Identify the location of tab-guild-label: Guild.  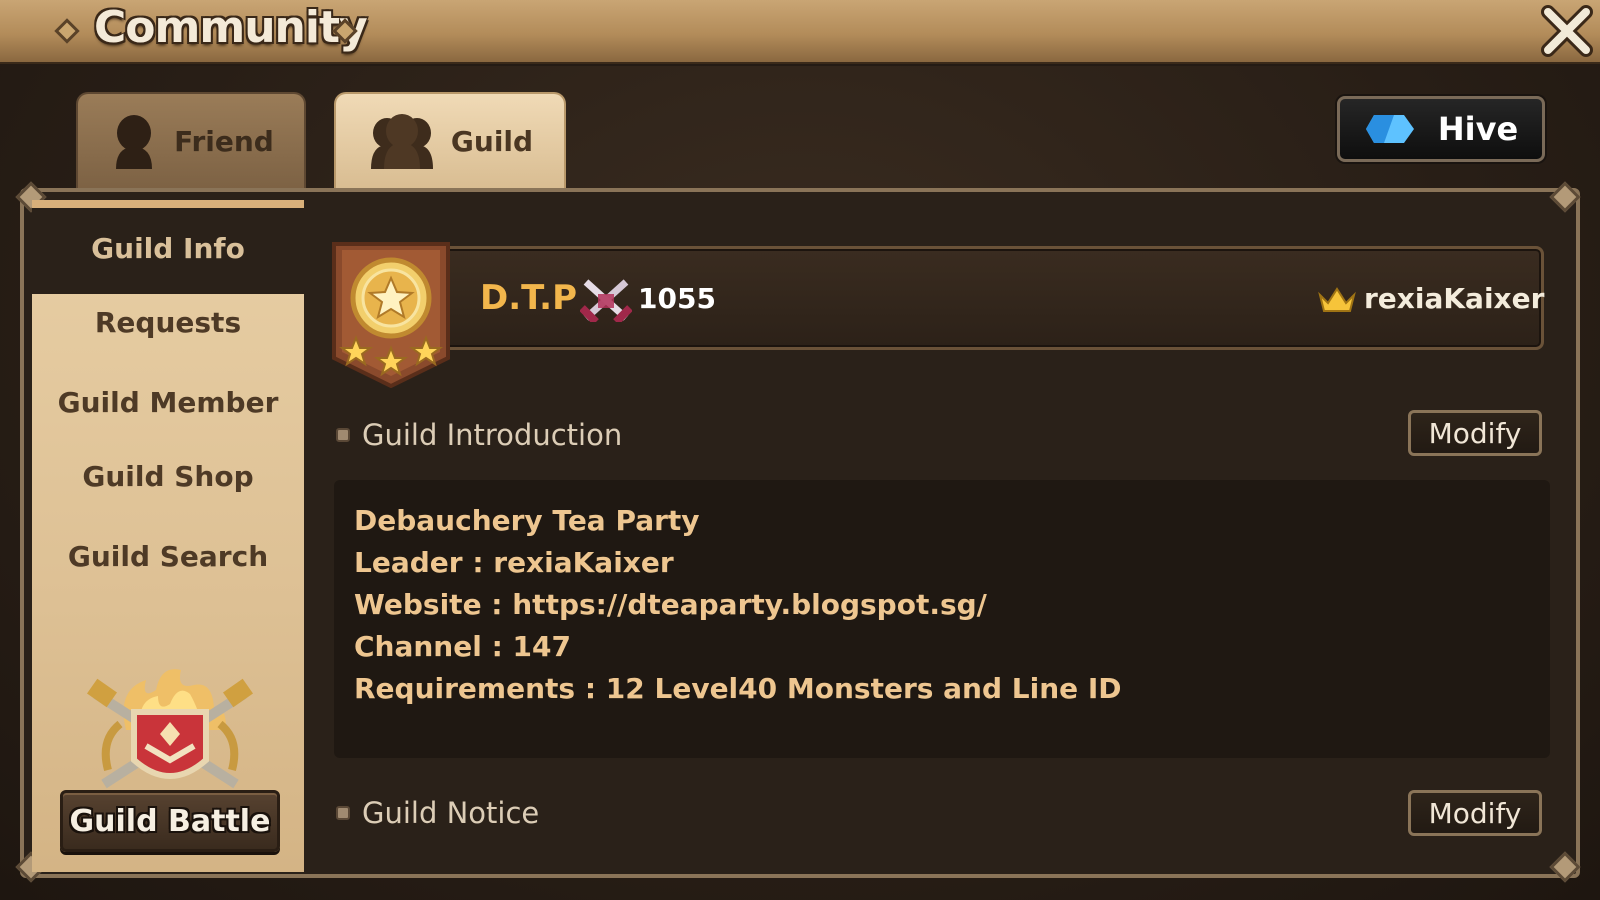
(492, 141).